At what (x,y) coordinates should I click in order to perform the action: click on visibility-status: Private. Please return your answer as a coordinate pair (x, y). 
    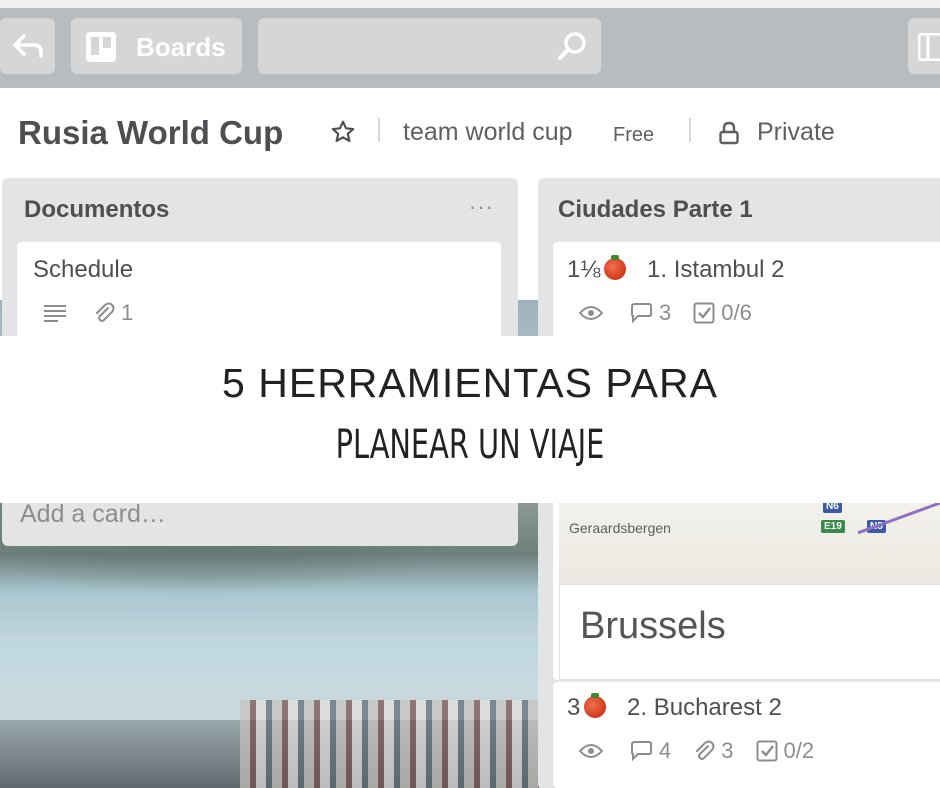
    Looking at the image, I should click on (796, 132).